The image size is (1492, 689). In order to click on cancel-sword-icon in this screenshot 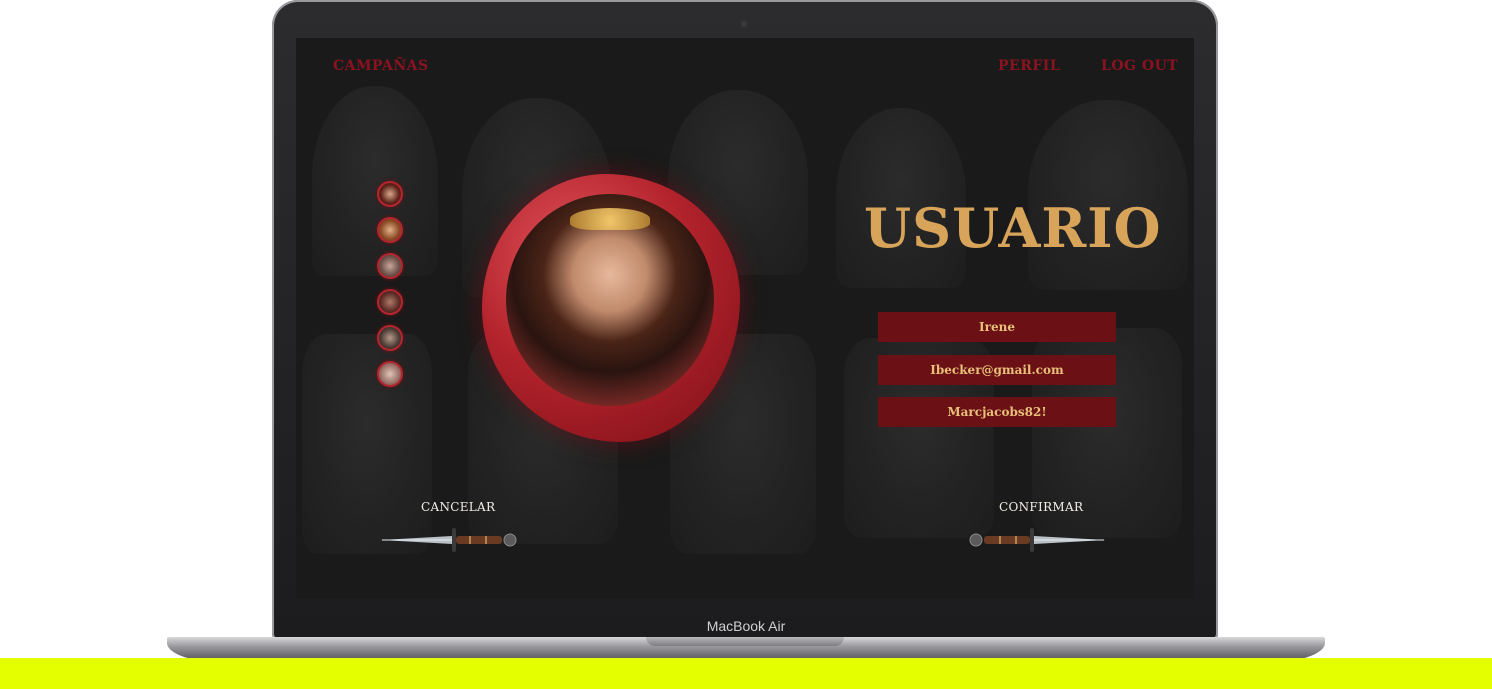, I will do `click(451, 540)`.